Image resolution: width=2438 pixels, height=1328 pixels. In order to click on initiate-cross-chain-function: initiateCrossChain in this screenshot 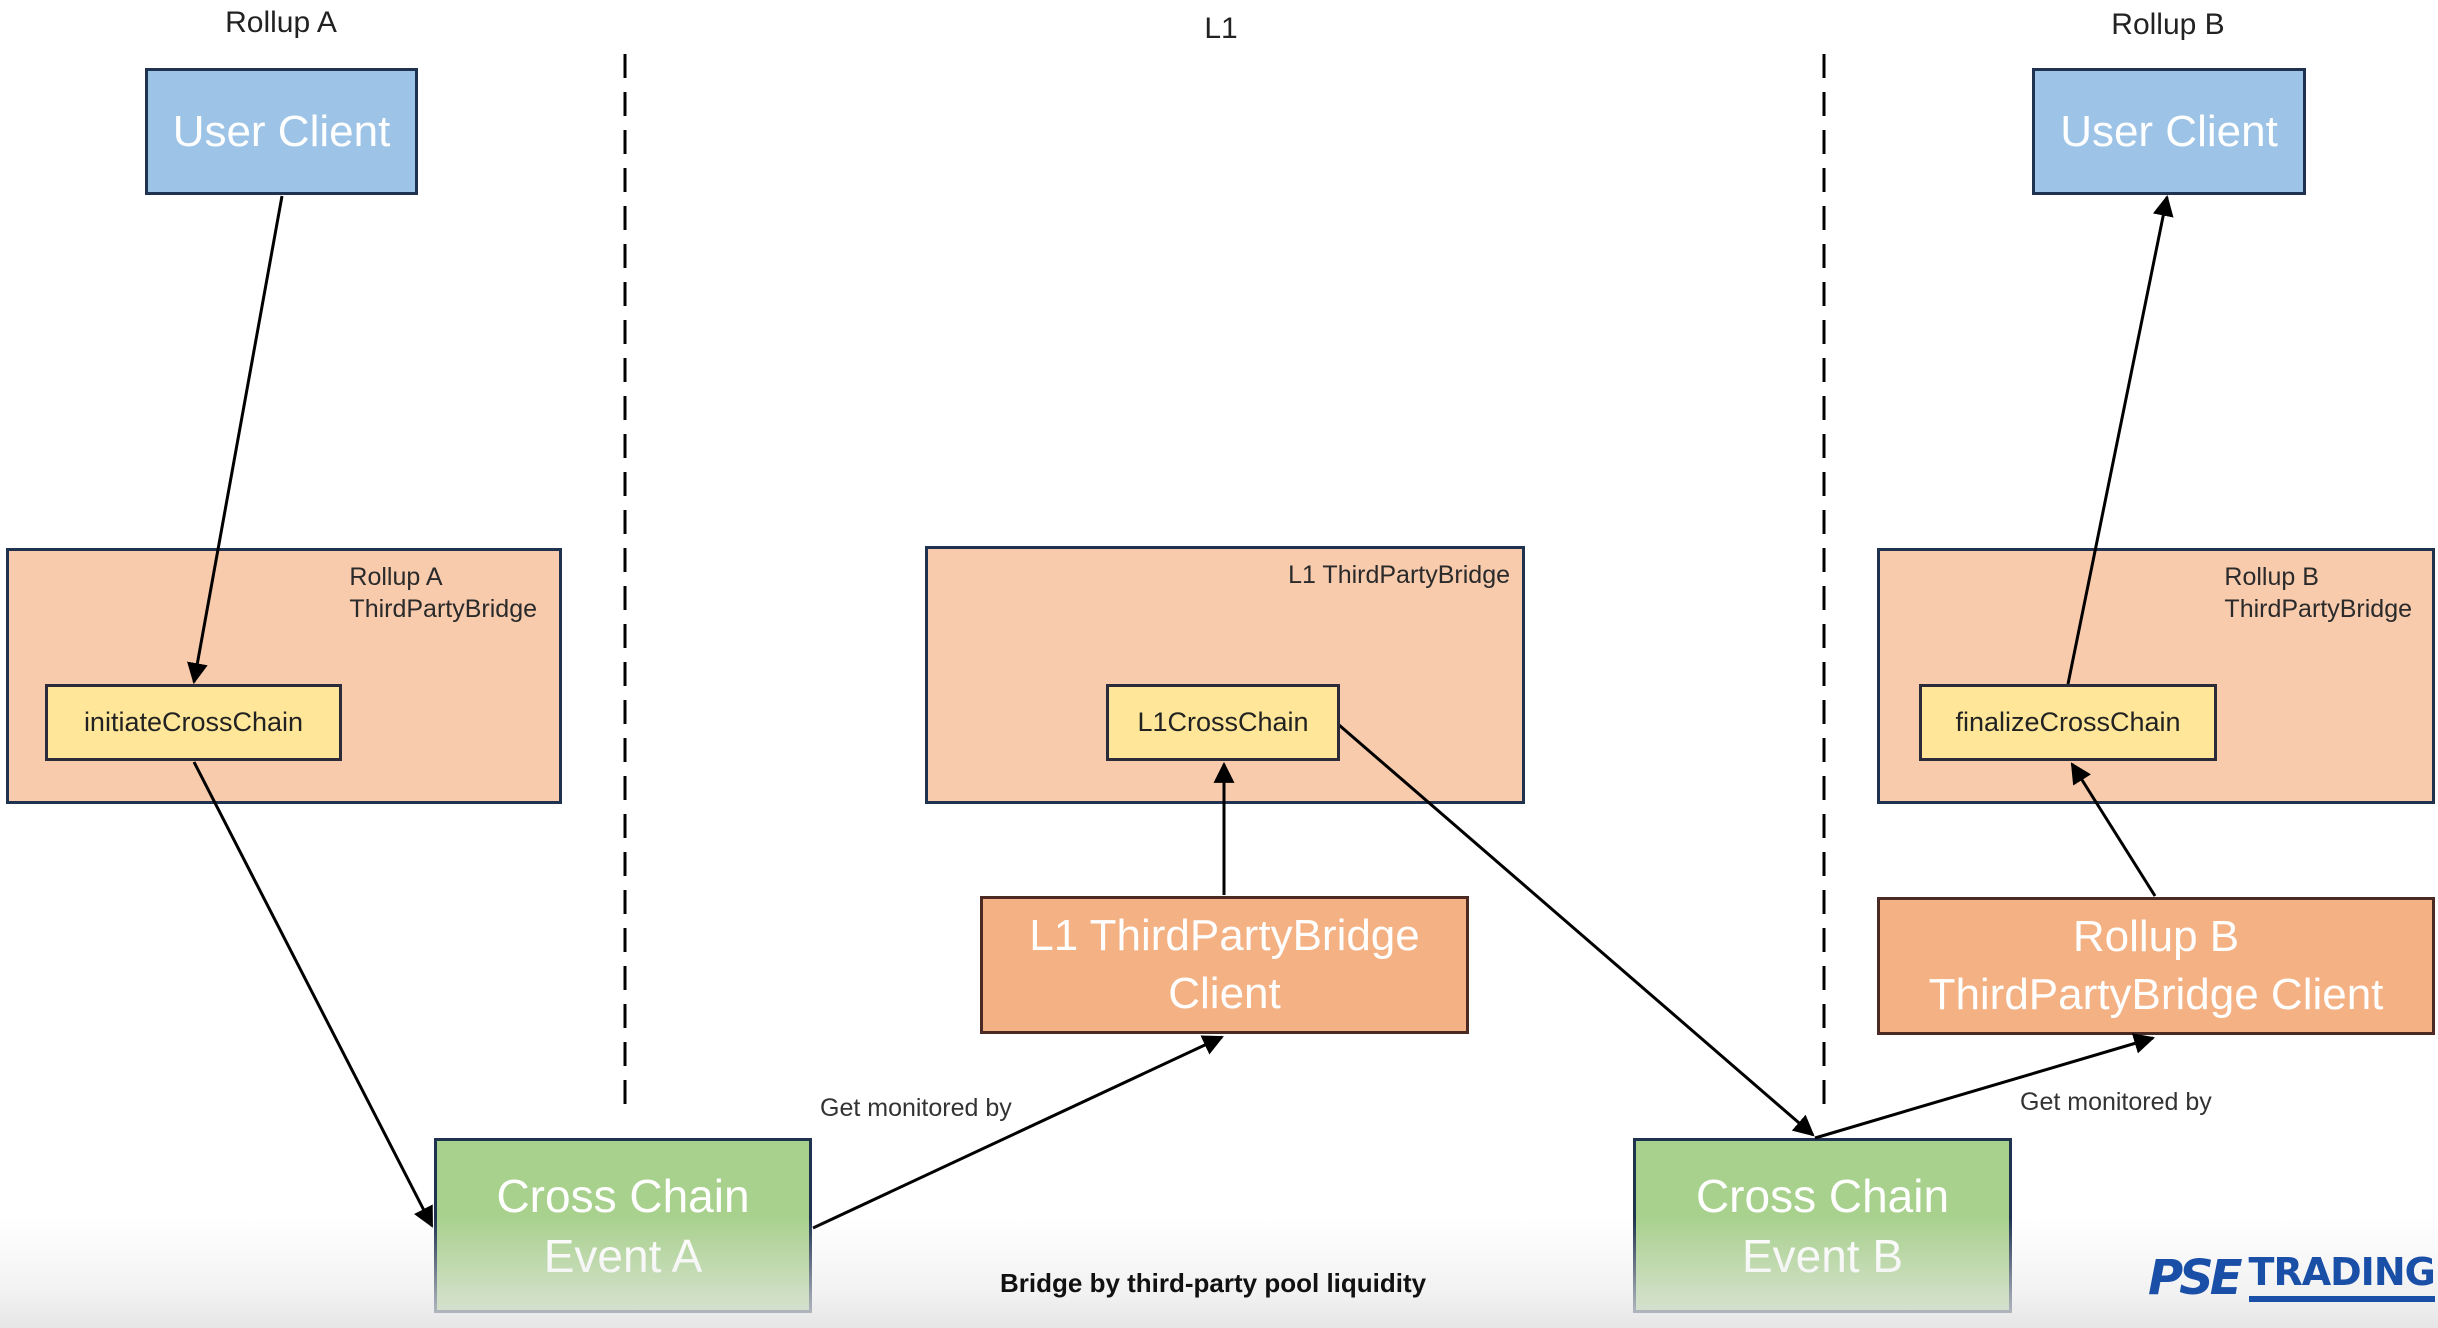, I will do `click(193, 722)`.